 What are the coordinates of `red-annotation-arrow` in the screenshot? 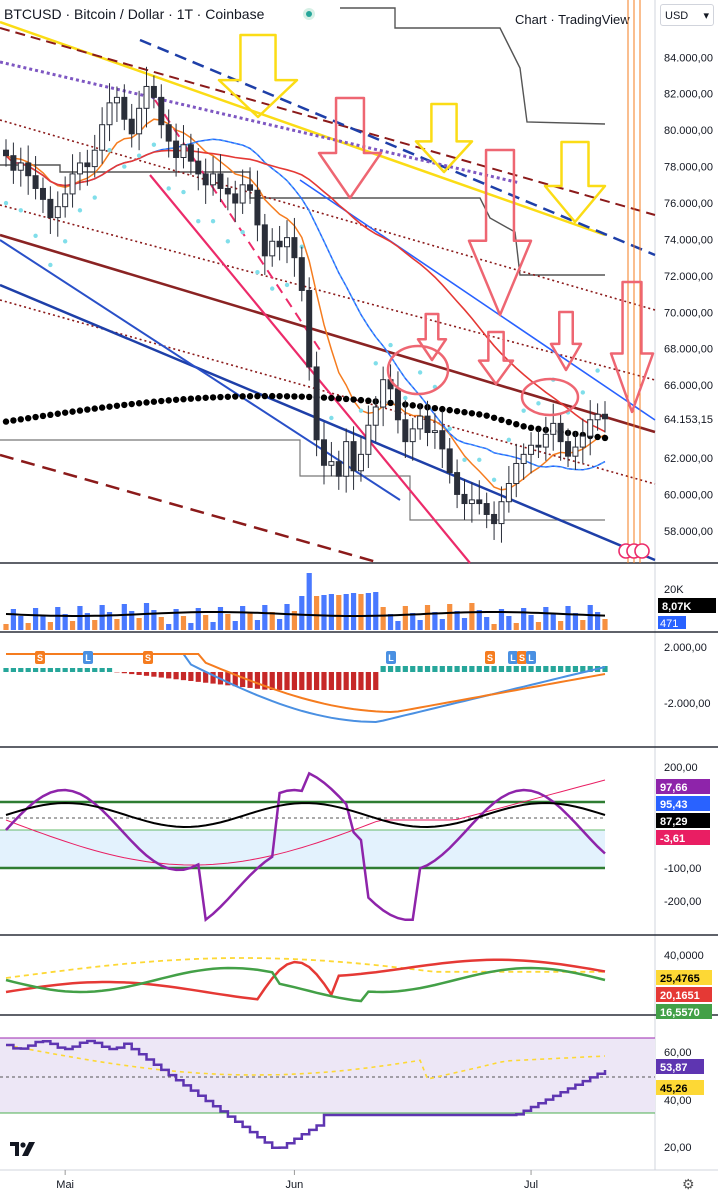 It's located at (432, 337).